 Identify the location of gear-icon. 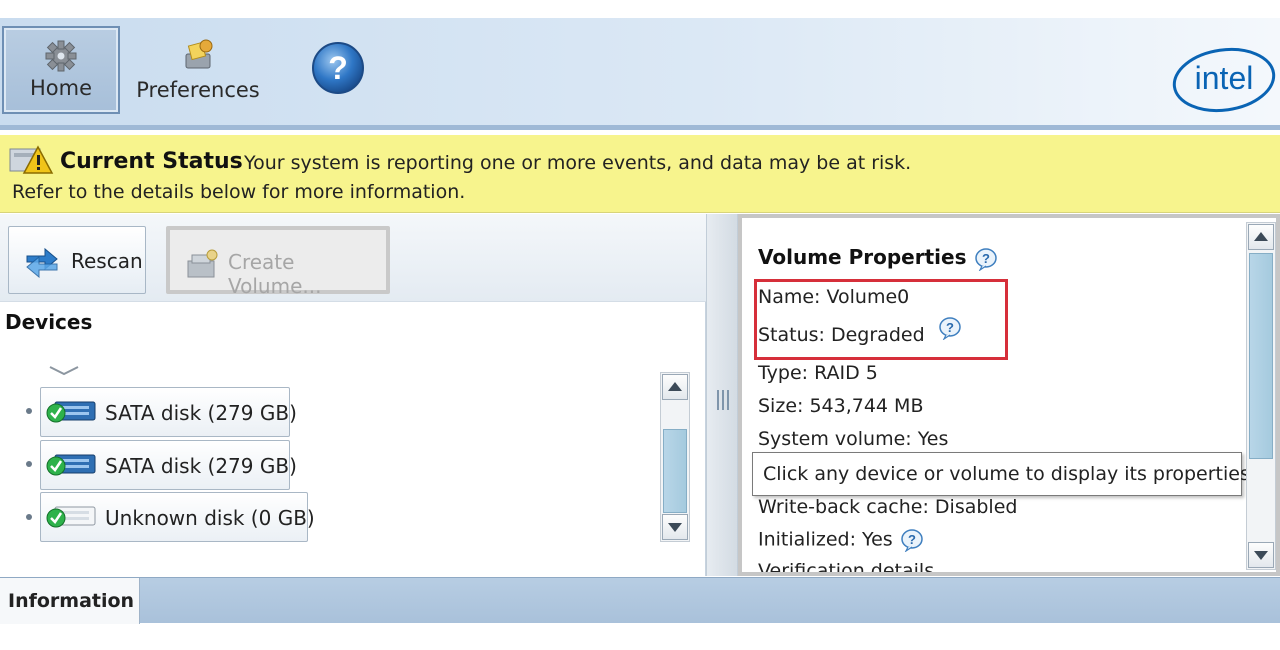
(61, 56).